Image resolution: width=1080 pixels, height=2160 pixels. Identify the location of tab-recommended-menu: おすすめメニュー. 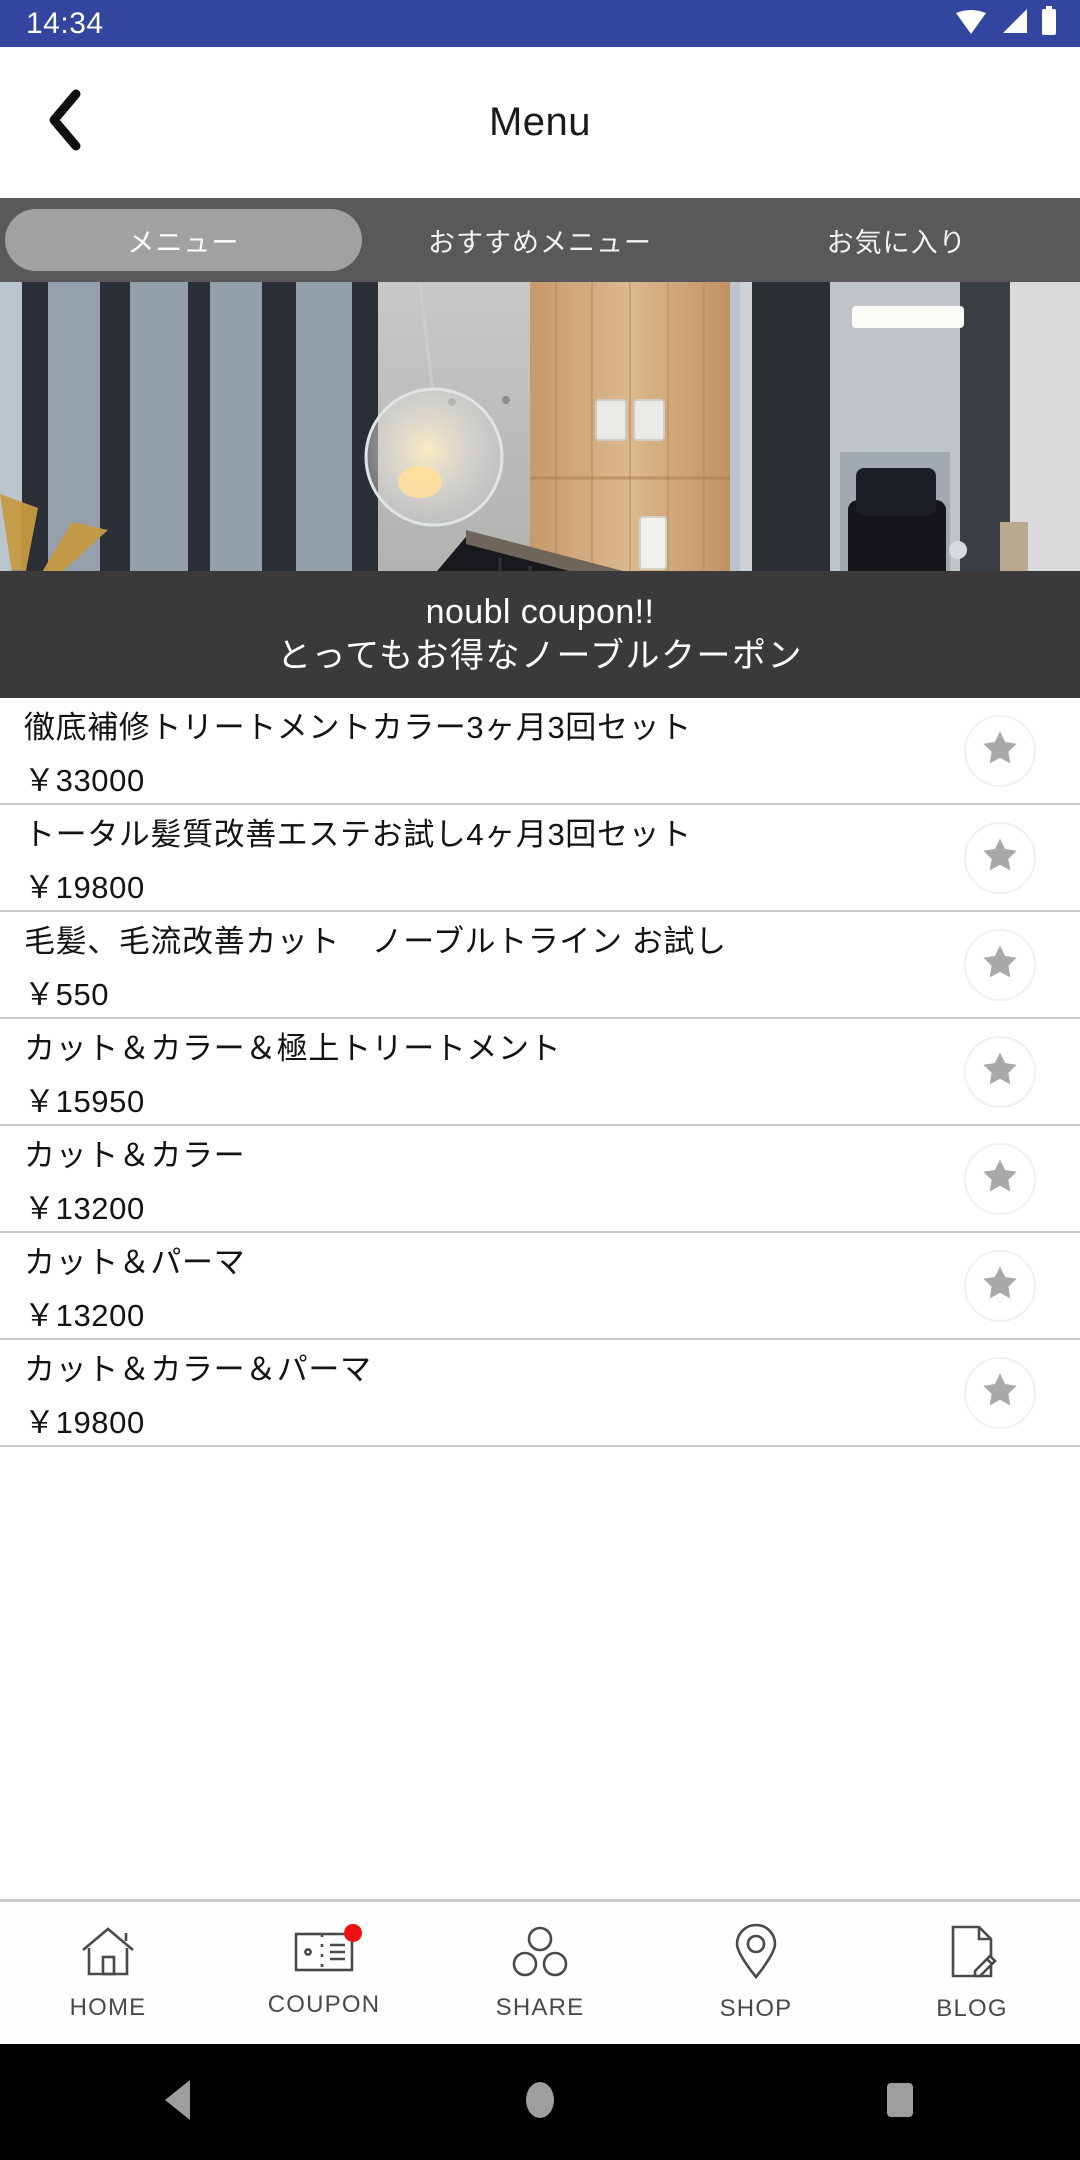
(540, 240).